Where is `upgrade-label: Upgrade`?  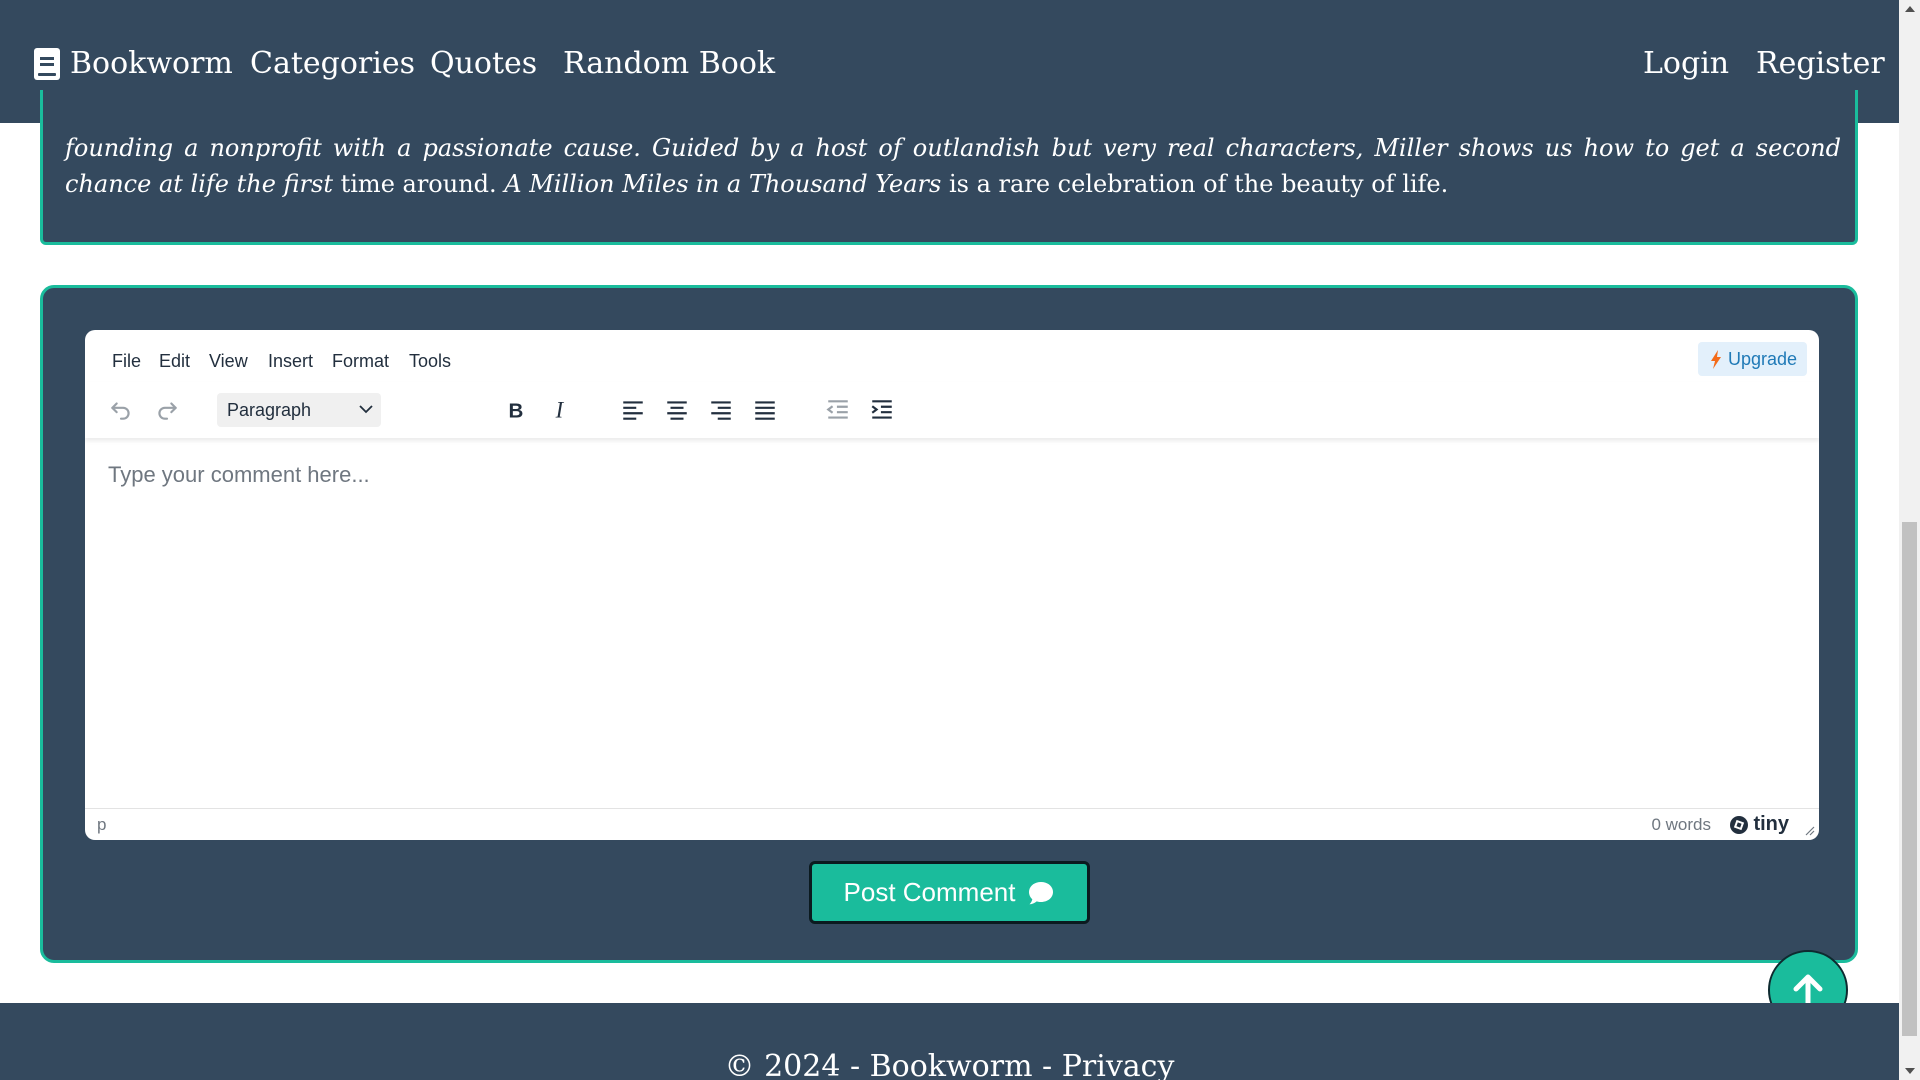
upgrade-label: Upgrade is located at coordinates (1762, 359).